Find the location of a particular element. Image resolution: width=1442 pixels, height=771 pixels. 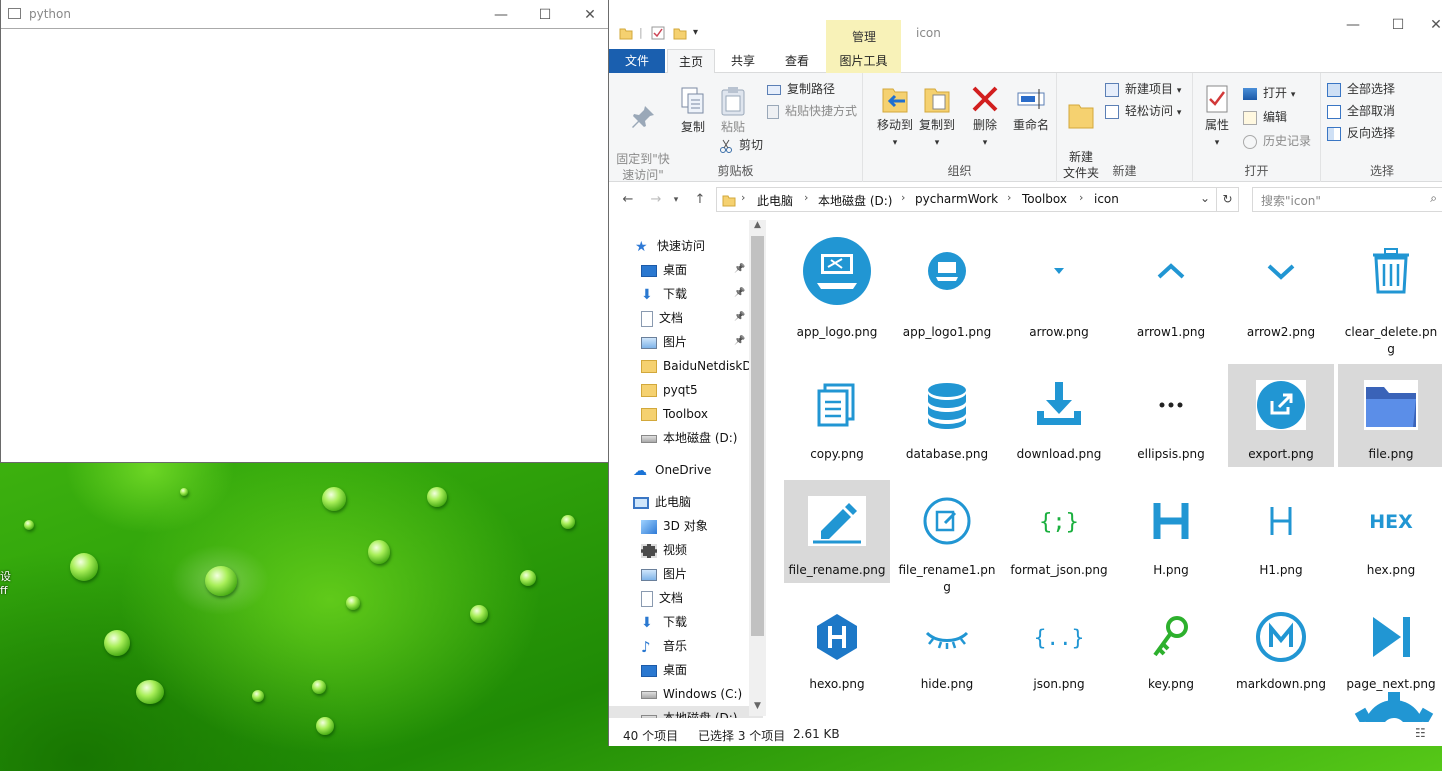

nav-this-pc: 此电脑 is located at coordinates (662, 502).